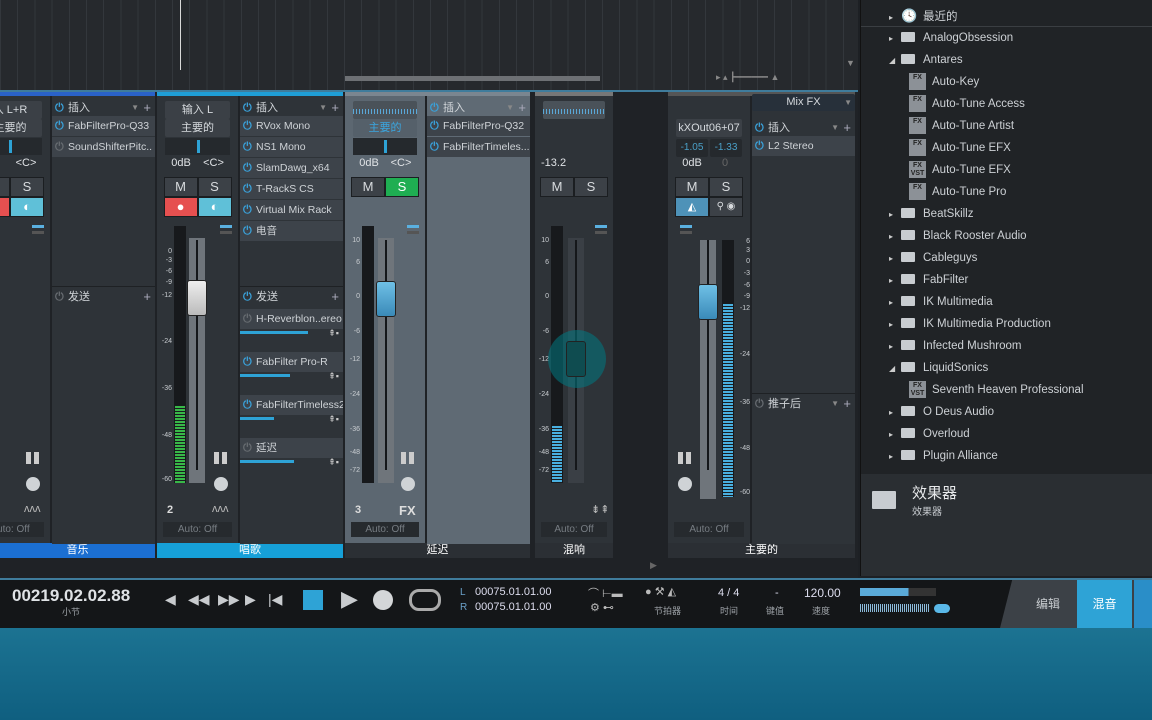  What do you see at coordinates (103, 147) in the screenshot?
I see `insert-slot: ⏻ SoundShifterPitc..` at bounding box center [103, 147].